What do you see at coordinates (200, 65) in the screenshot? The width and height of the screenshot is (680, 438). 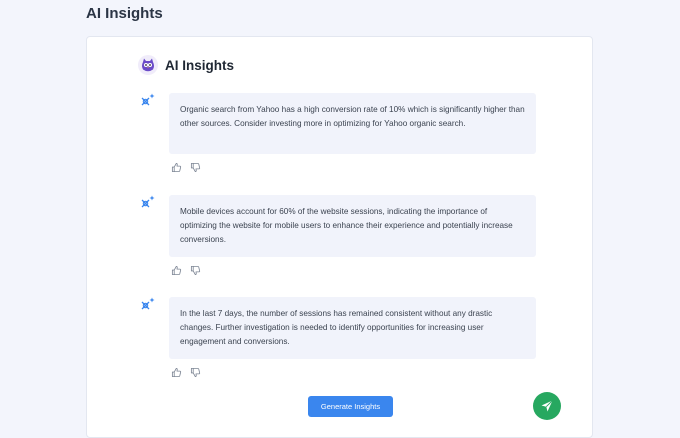 I see `card-title: AI Insights` at bounding box center [200, 65].